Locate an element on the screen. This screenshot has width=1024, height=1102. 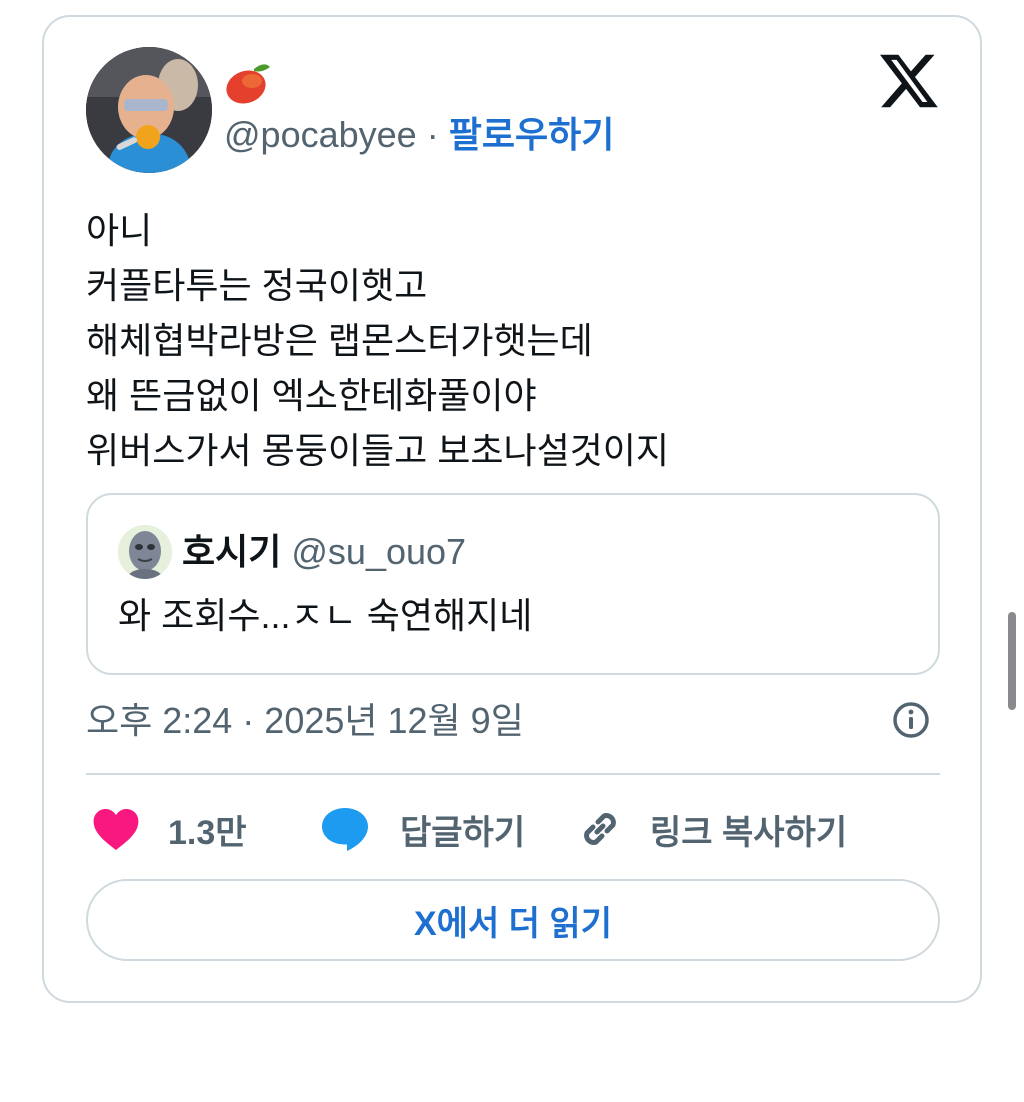
quoted-author-avatar is located at coordinates (145, 552).